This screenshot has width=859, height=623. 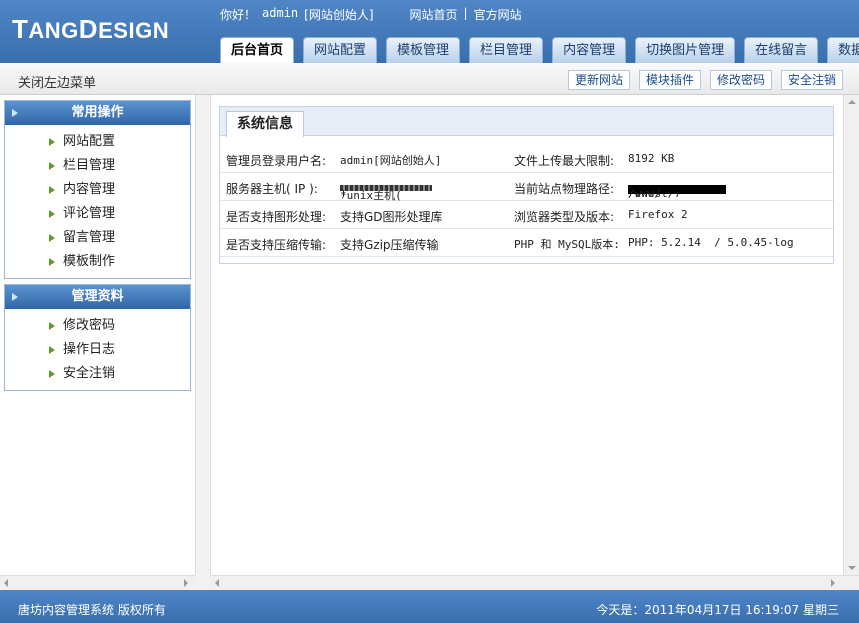 What do you see at coordinates (276, 217) in the screenshot?
I see `graphics-support-label: 是否支持图形处理:` at bounding box center [276, 217].